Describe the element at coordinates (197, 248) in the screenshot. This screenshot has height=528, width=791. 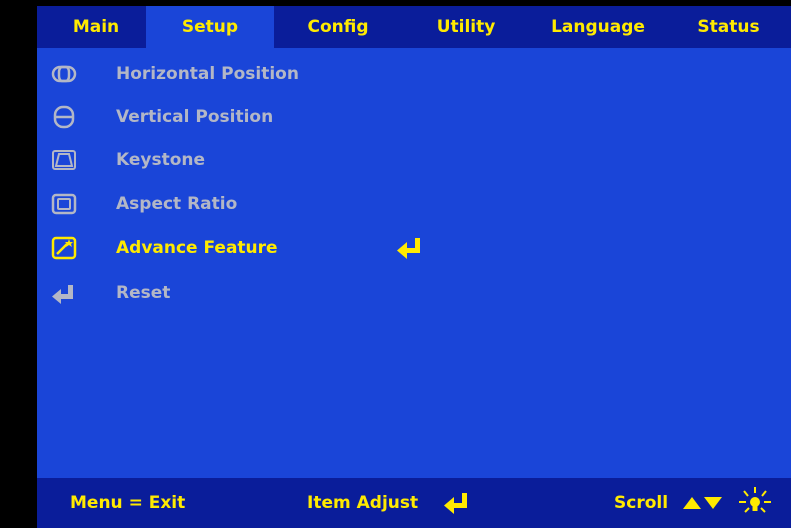
I see `menu-item-label: Advance Feature` at that location.